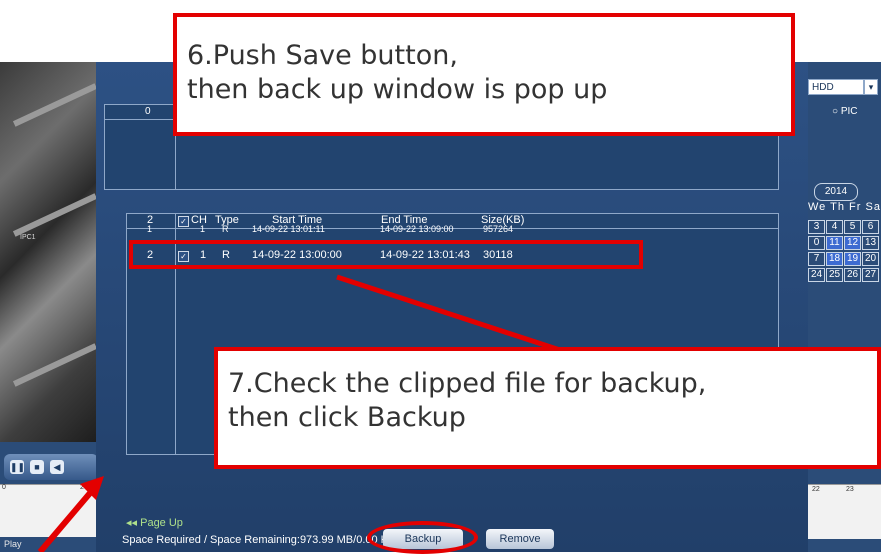 The width and height of the screenshot is (881, 554). What do you see at coordinates (322, 55) in the screenshot?
I see `callout-line: 6.Push Save button,` at bounding box center [322, 55].